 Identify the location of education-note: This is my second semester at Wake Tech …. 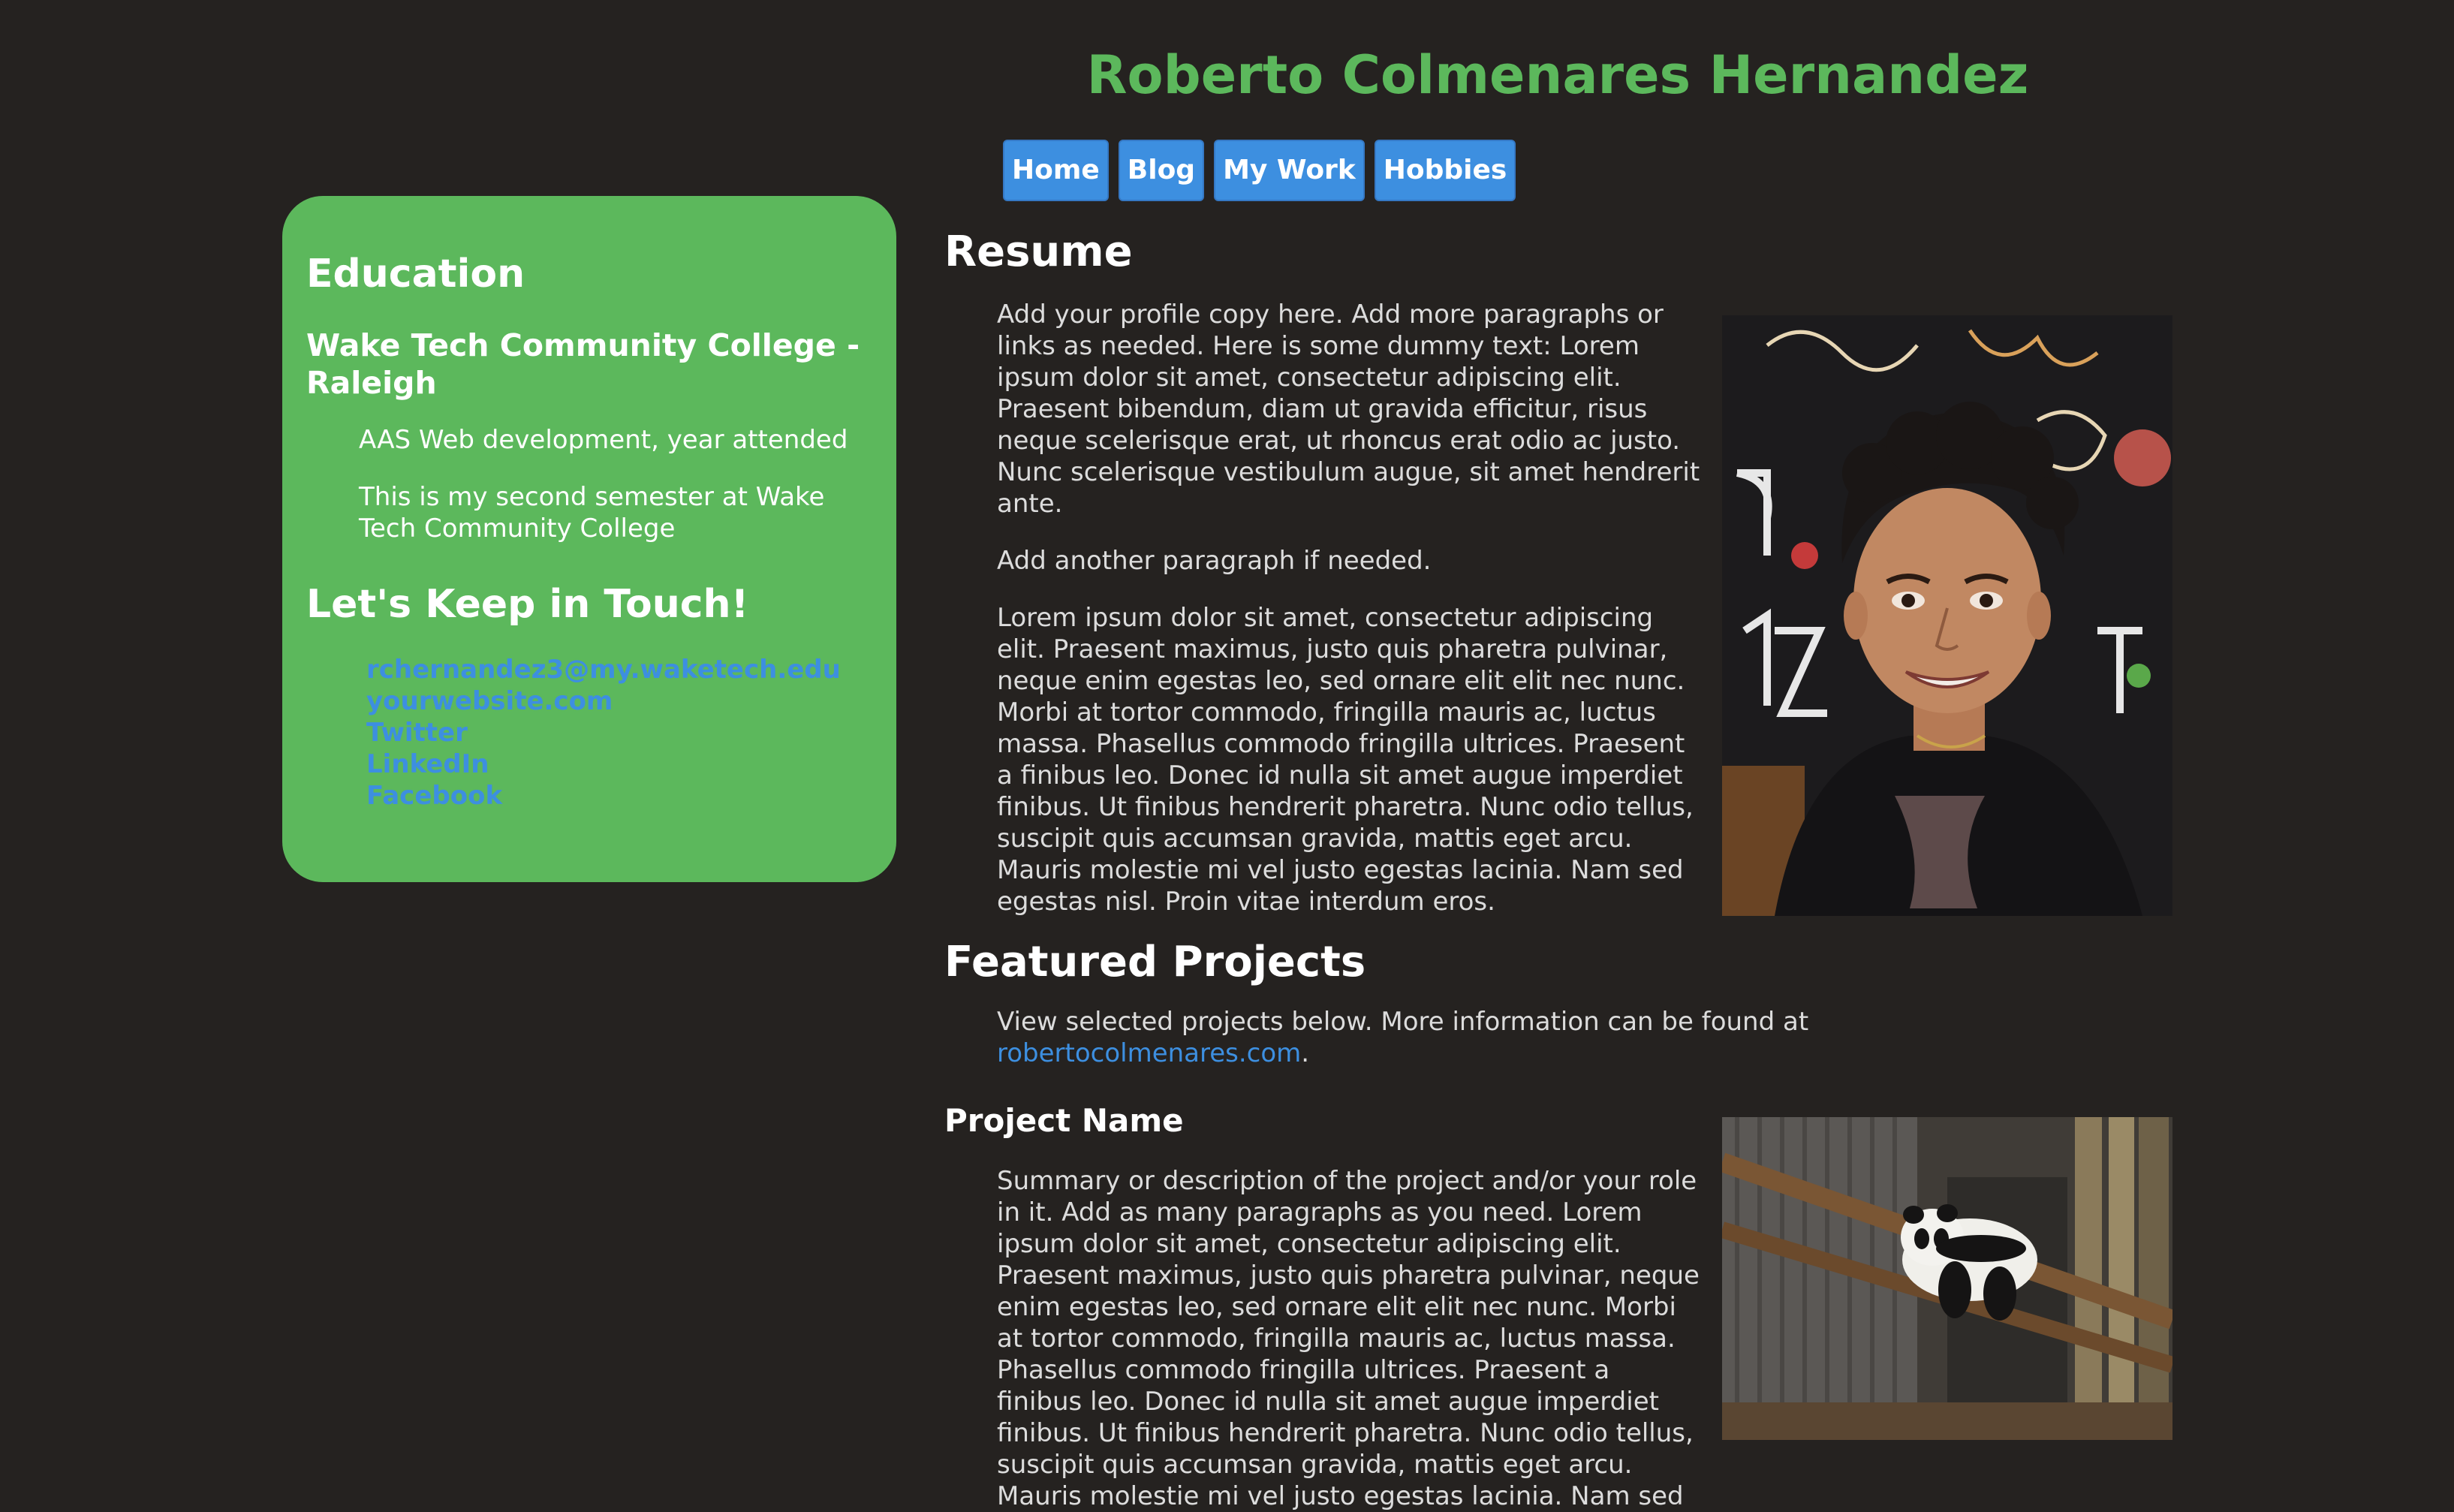
(592, 513).